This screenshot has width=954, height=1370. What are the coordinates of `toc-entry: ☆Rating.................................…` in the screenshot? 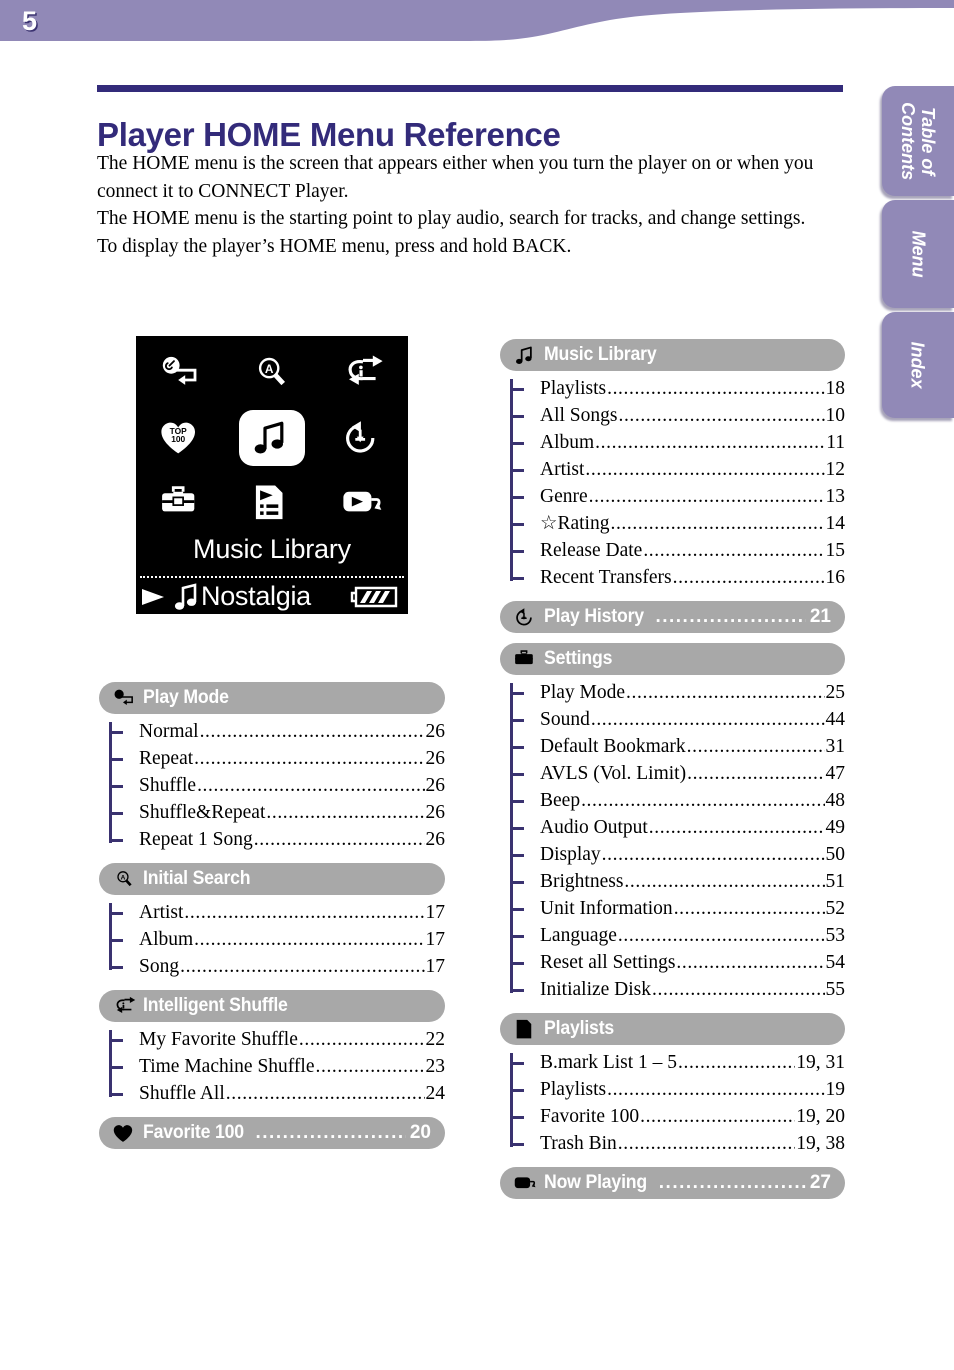 It's located at (677, 523).